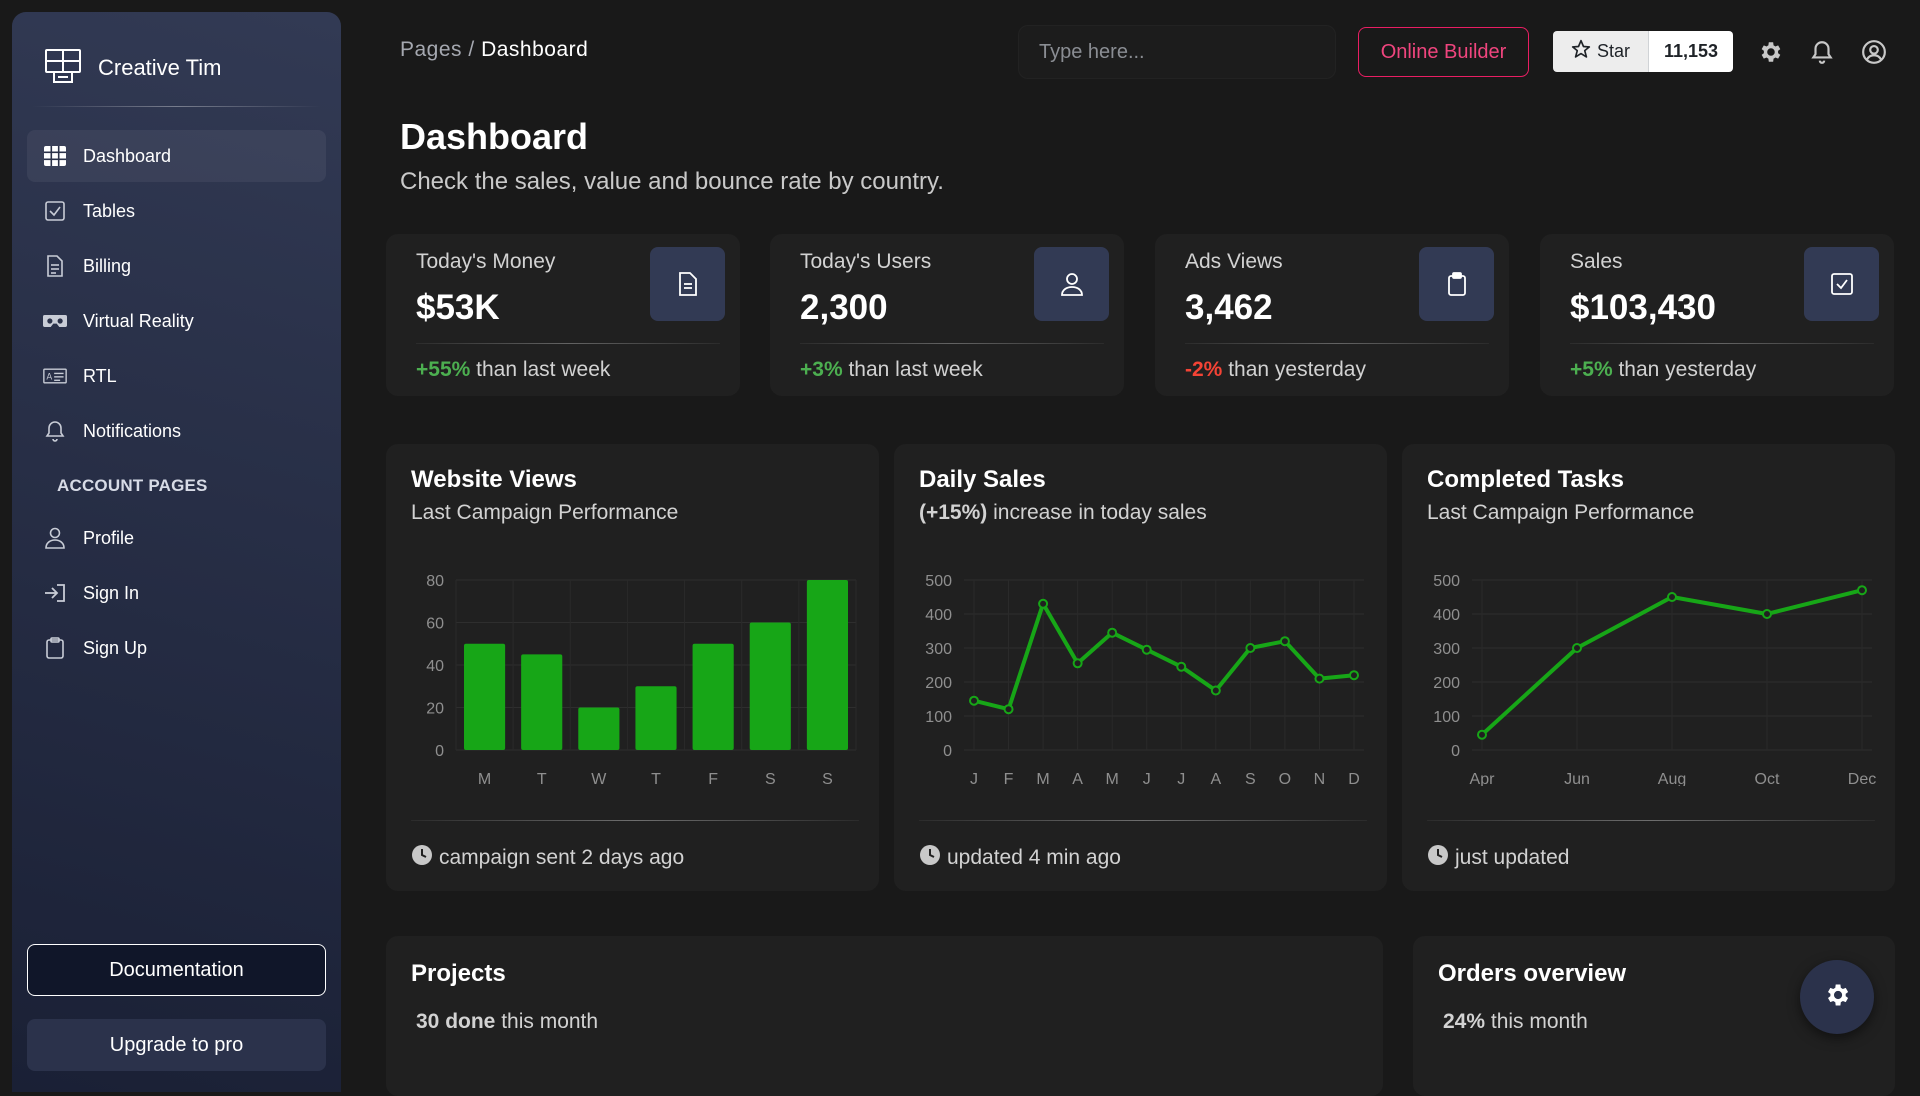  What do you see at coordinates (1020, 858) in the screenshot?
I see `chart-footer: updated 4 min ago` at bounding box center [1020, 858].